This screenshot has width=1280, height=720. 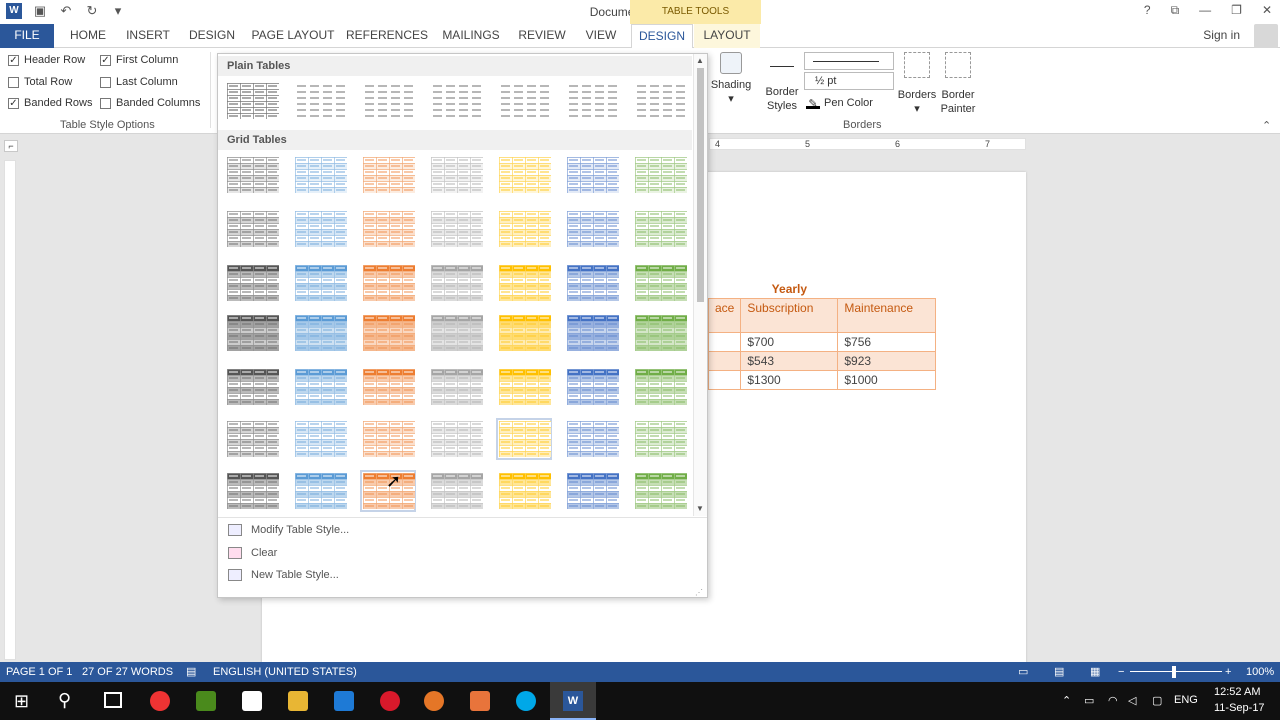 What do you see at coordinates (700, 60) in the screenshot?
I see `scroll-up-icon: ▲` at bounding box center [700, 60].